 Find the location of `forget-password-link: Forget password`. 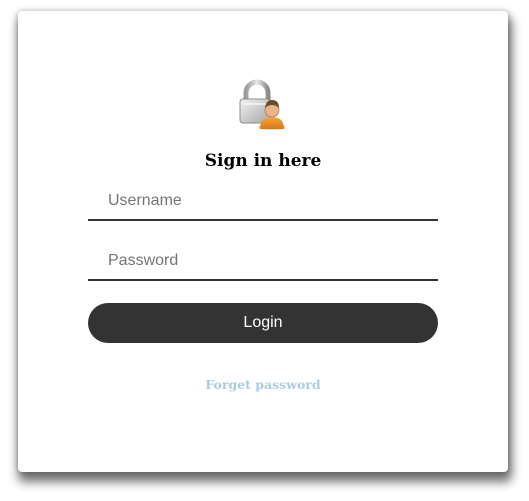

forget-password-link: Forget password is located at coordinates (263, 384).